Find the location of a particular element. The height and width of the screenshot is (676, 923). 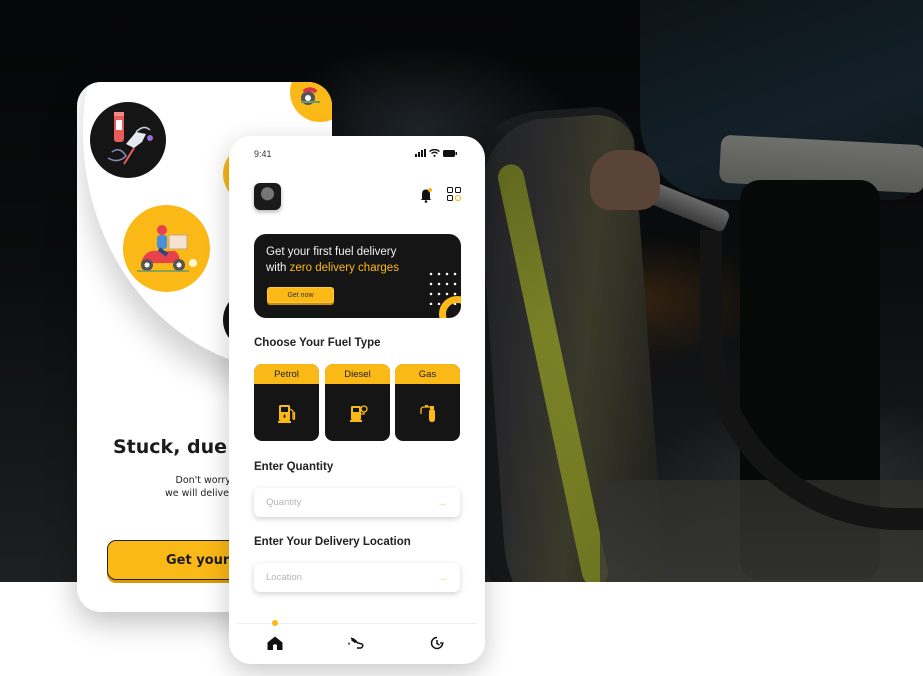

history-icon is located at coordinates (437, 643).